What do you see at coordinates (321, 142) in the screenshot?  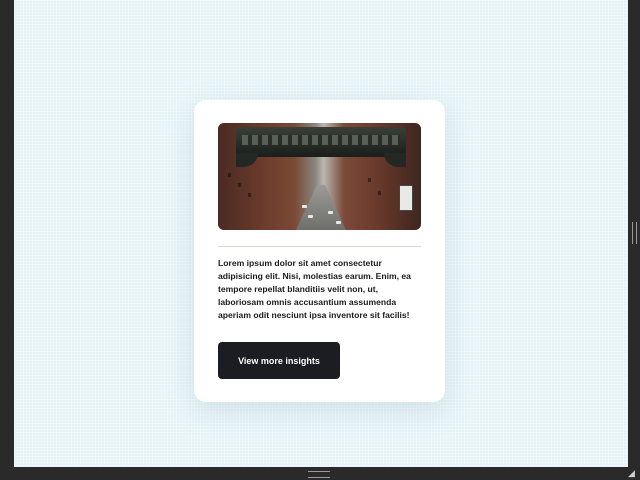 I see `bridge-shape` at bounding box center [321, 142].